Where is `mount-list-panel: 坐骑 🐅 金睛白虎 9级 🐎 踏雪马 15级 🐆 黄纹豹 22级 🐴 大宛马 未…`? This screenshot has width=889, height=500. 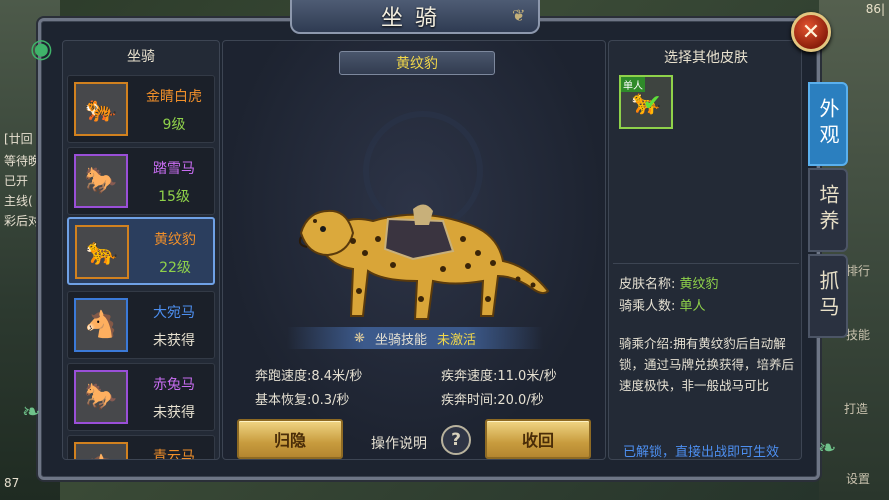
mount-list-panel: 坐骑 🐅 金睛白虎 9级 🐎 踏雪马 15级 🐆 黄纹豹 22级 🐴 大宛马 未… is located at coordinates (141, 250).